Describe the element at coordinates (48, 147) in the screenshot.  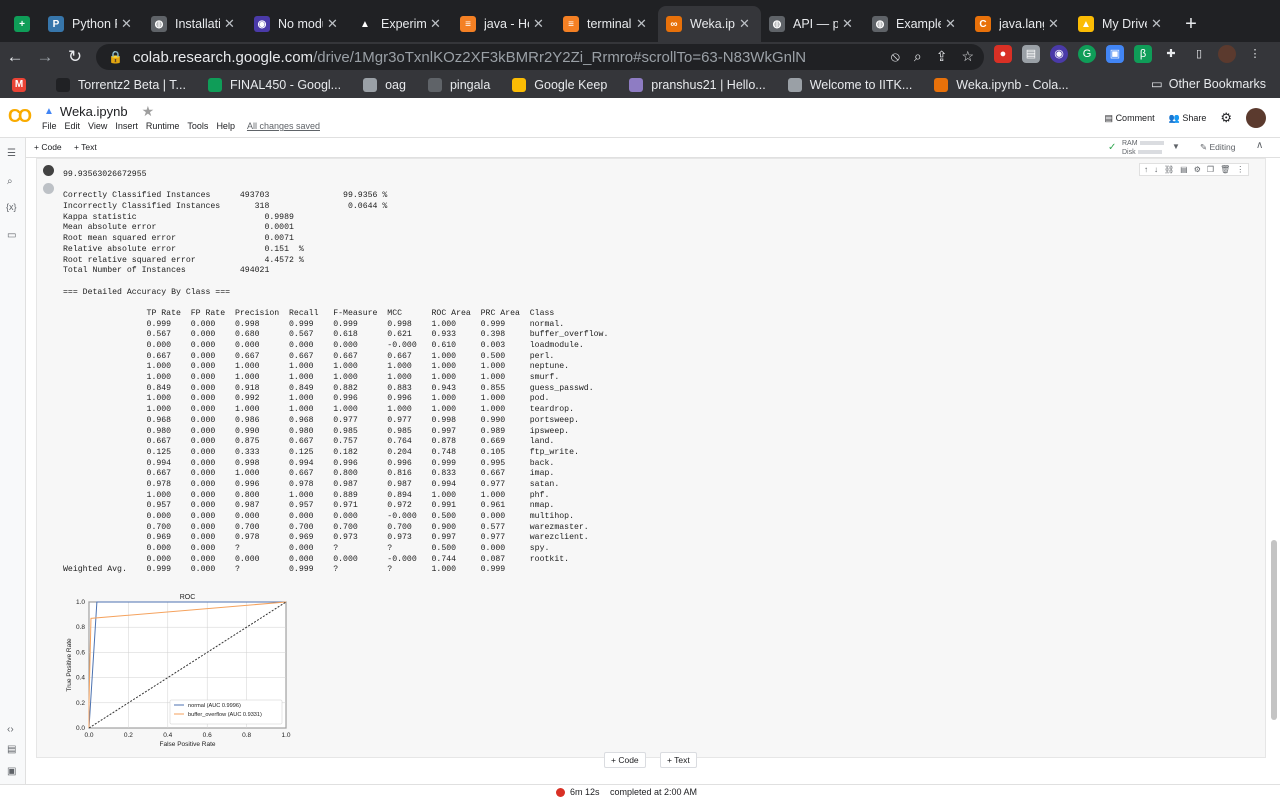
I see `add-code-button: + Code` at that location.